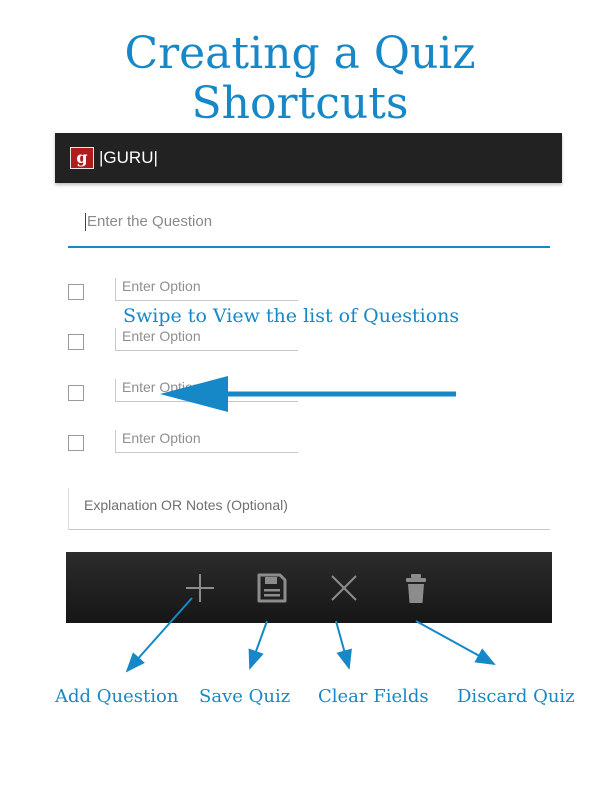 This screenshot has width=600, height=800. Describe the element at coordinates (455, 642) in the screenshot. I see `pointer-arrow-discard` at that location.